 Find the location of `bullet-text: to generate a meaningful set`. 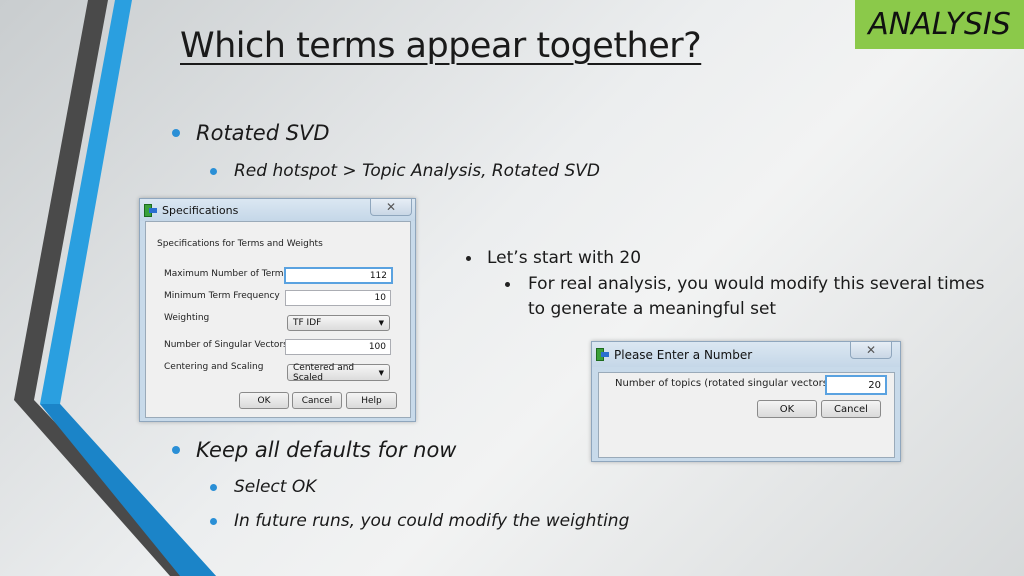

bullet-text: to generate a meaningful set is located at coordinates (652, 309).